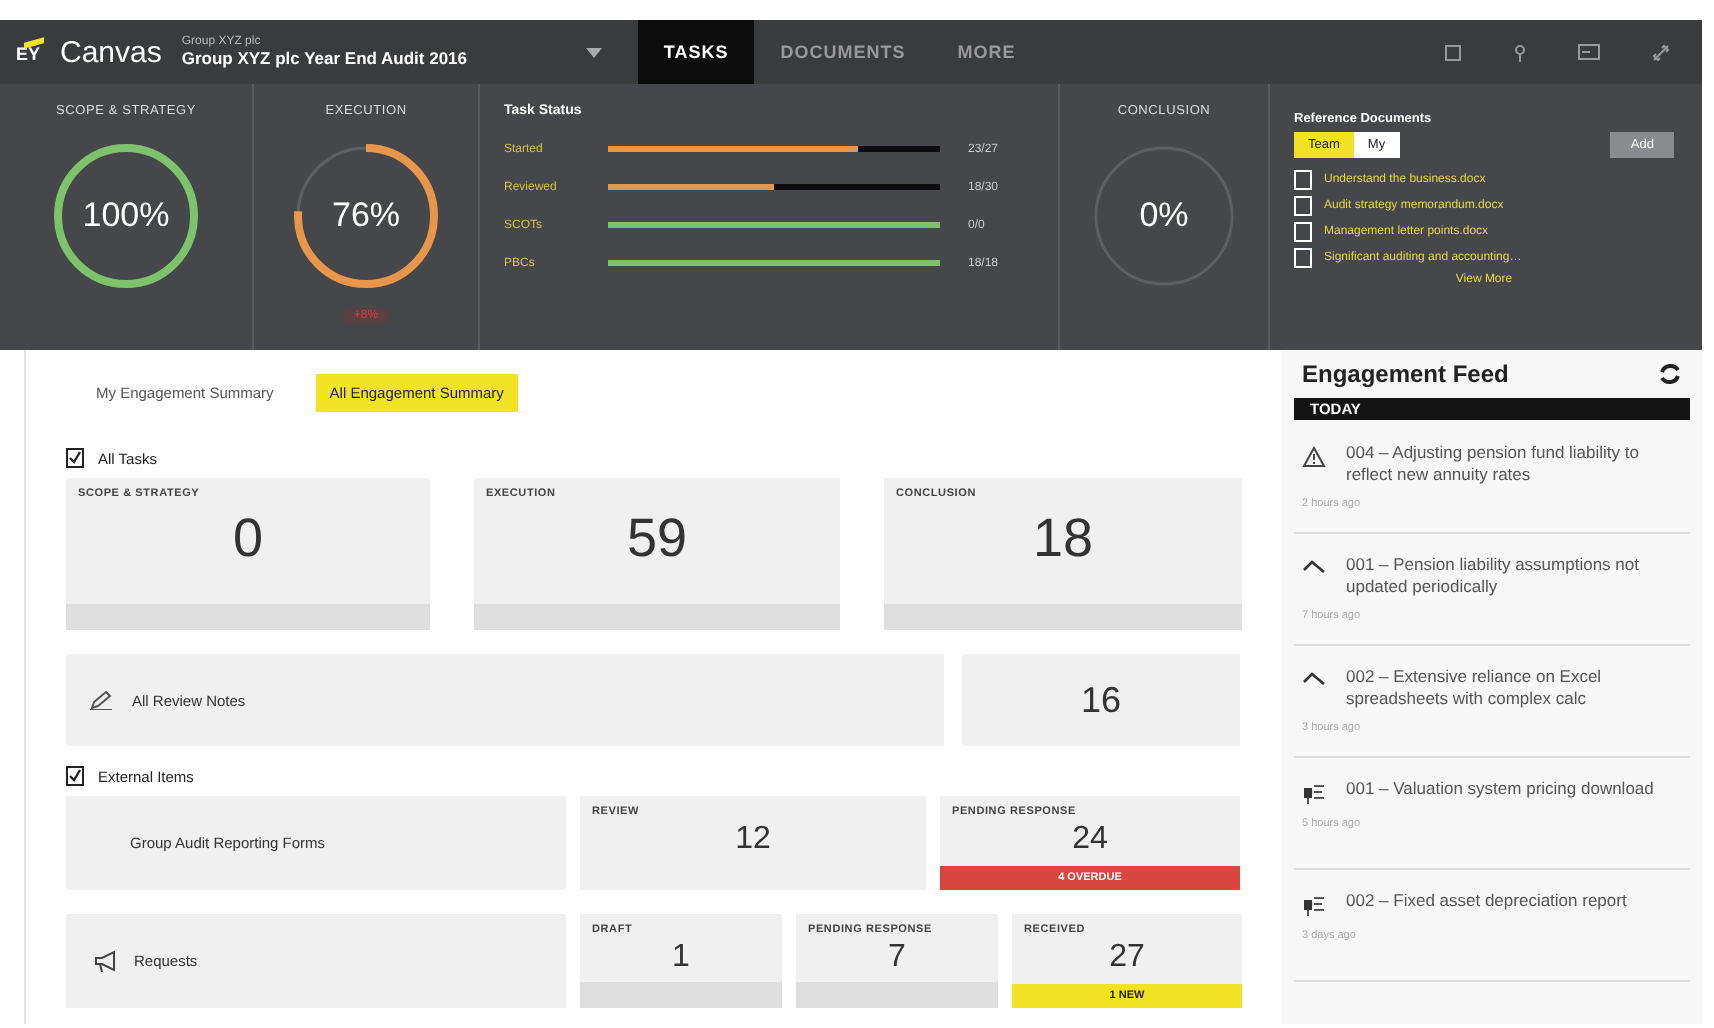 Image resolution: width=1714 pixels, height=1028 pixels. I want to click on nav-tab: DOCUMENTS, so click(843, 52).